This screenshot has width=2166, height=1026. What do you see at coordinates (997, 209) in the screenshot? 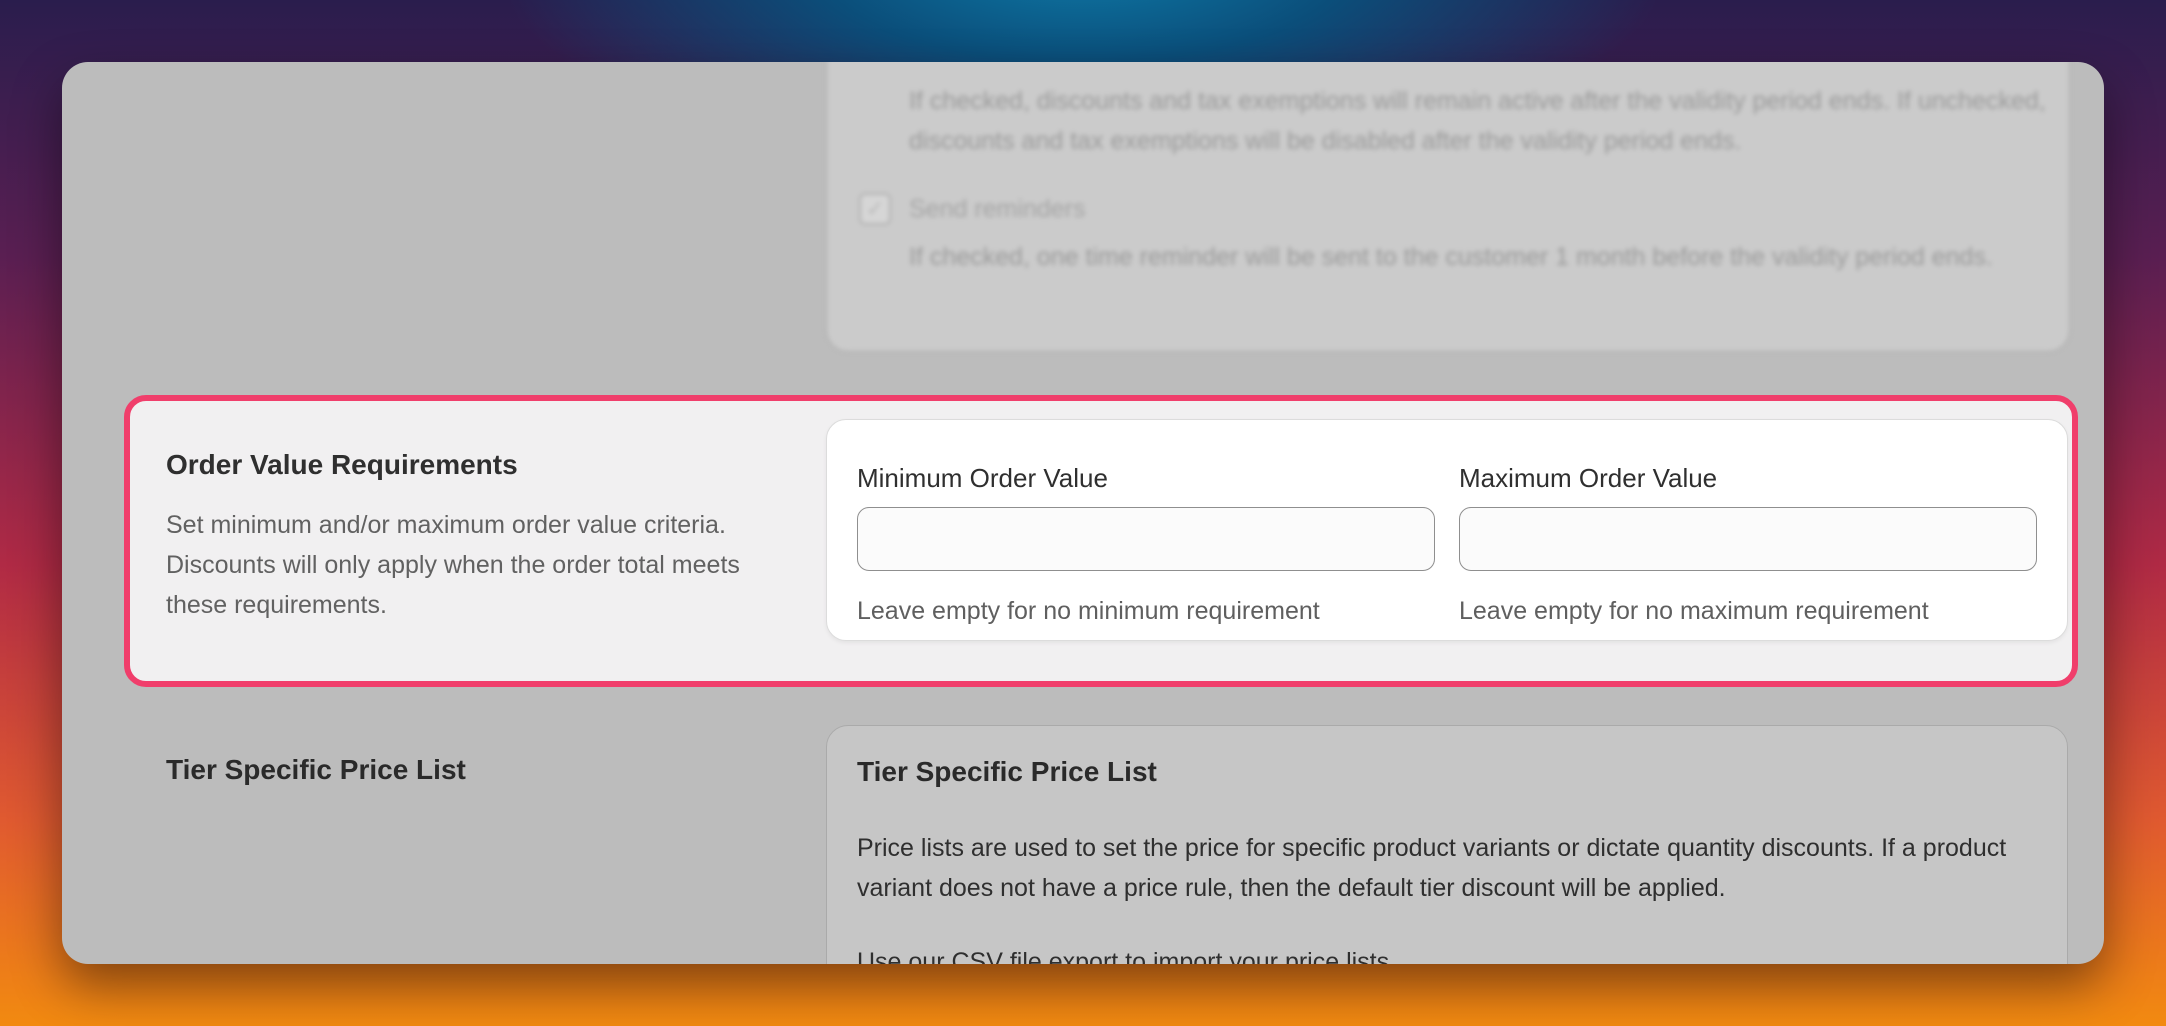
I see `send-reminders-label: Send reminders` at bounding box center [997, 209].